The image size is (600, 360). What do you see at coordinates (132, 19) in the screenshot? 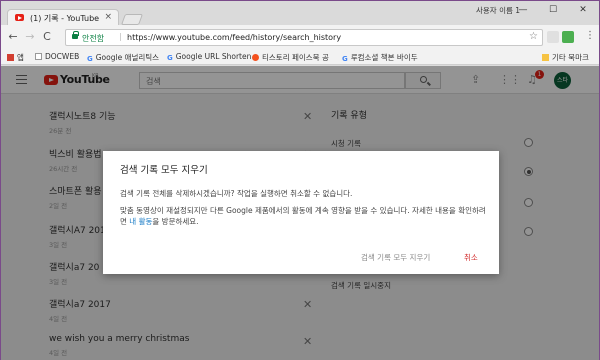
I see `new-tab-button` at bounding box center [132, 19].